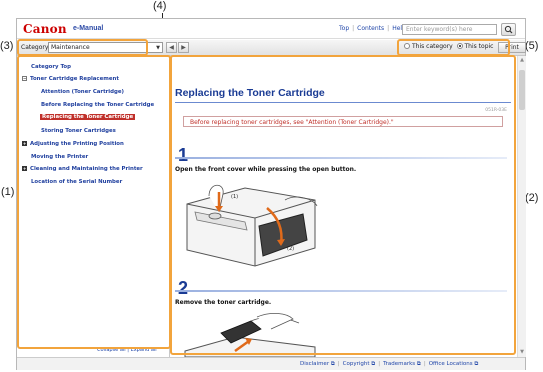  What do you see at coordinates (522, 352) in the screenshot?
I see `scroll-down-icon: ▼` at bounding box center [522, 352].